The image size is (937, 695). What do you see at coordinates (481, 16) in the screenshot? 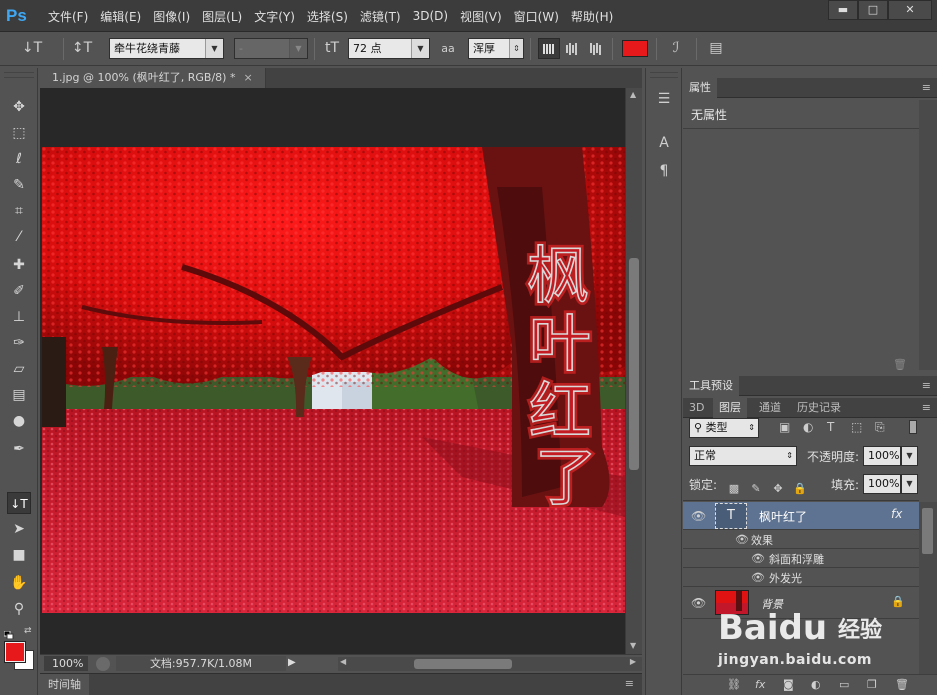
I see `menu-item: 视图(V)` at bounding box center [481, 16].